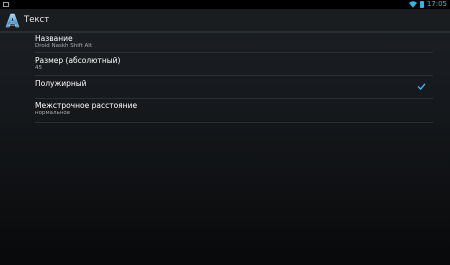 This screenshot has width=450, height=265. Describe the element at coordinates (12, 20) in the screenshot. I see `app-logo-icon` at that location.